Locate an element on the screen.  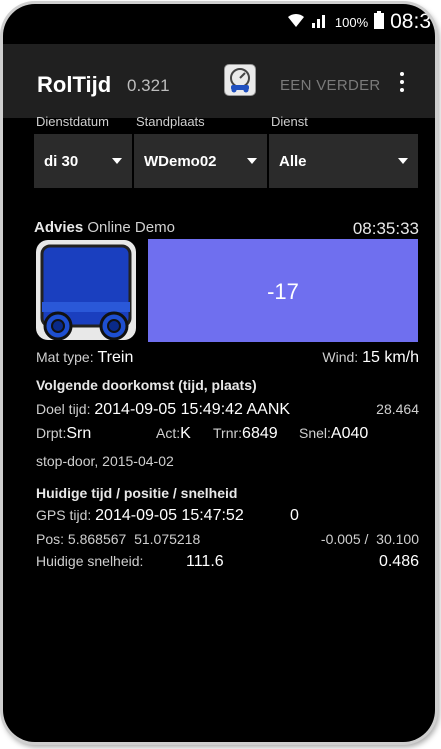
status-icons: 100% 08:3 is located at coordinates (359, 22).